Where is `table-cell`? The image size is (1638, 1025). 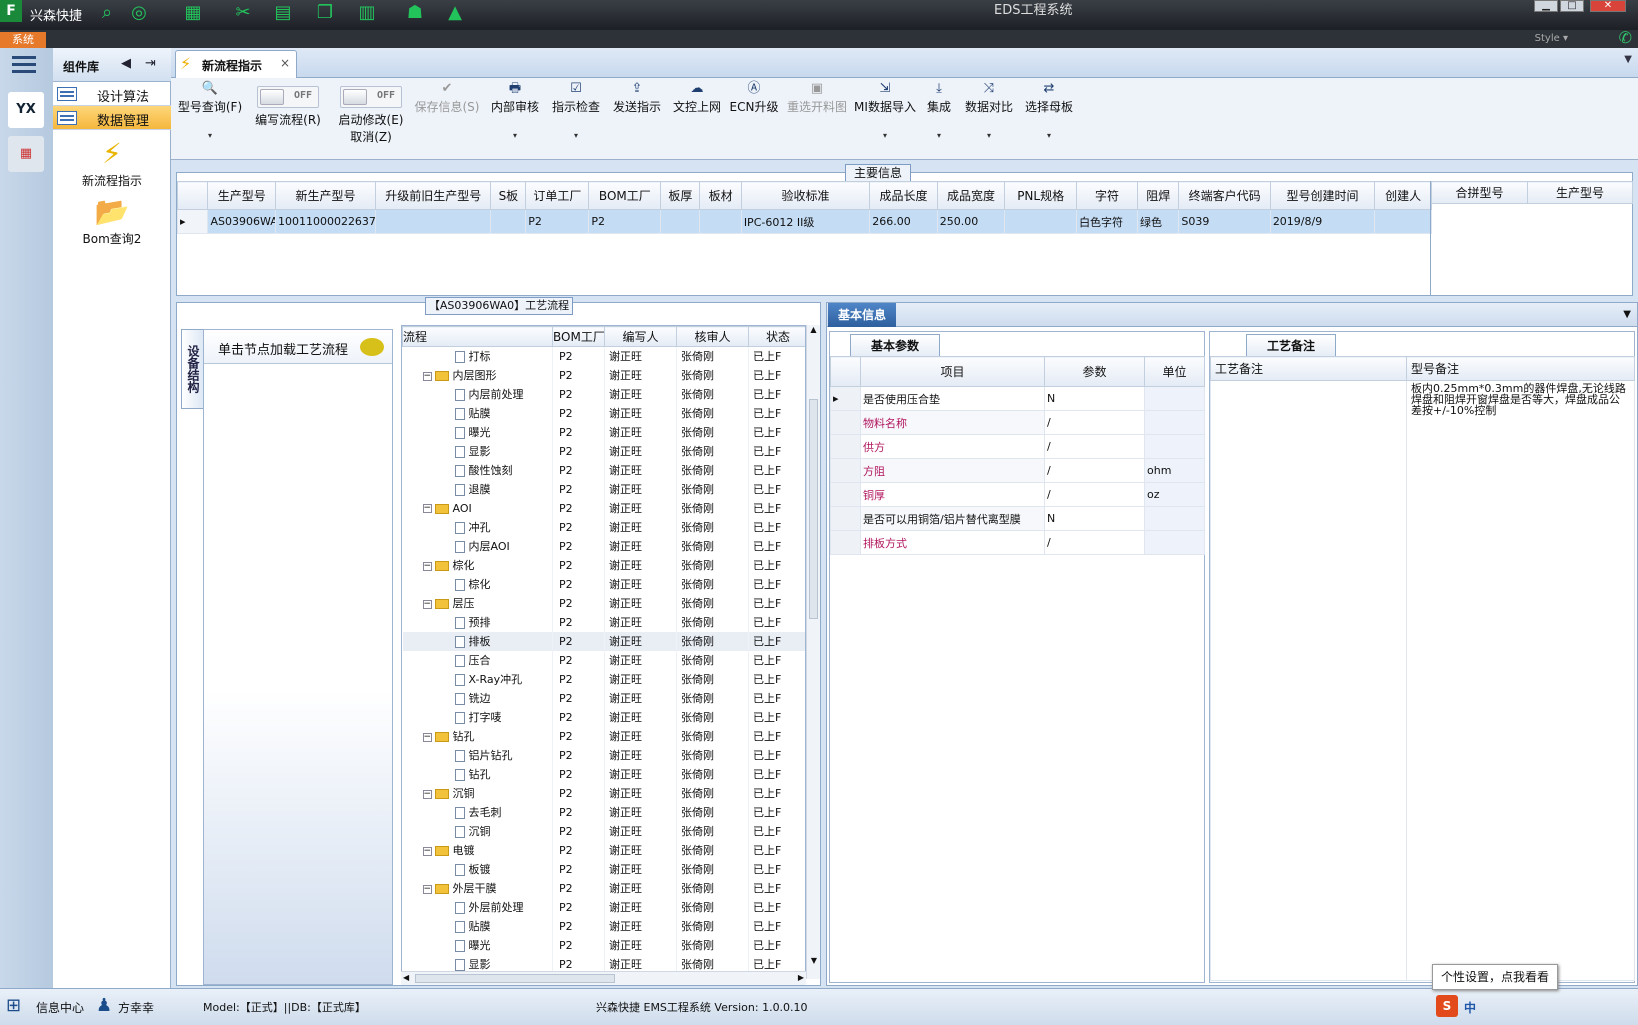 table-cell is located at coordinates (1041, 221).